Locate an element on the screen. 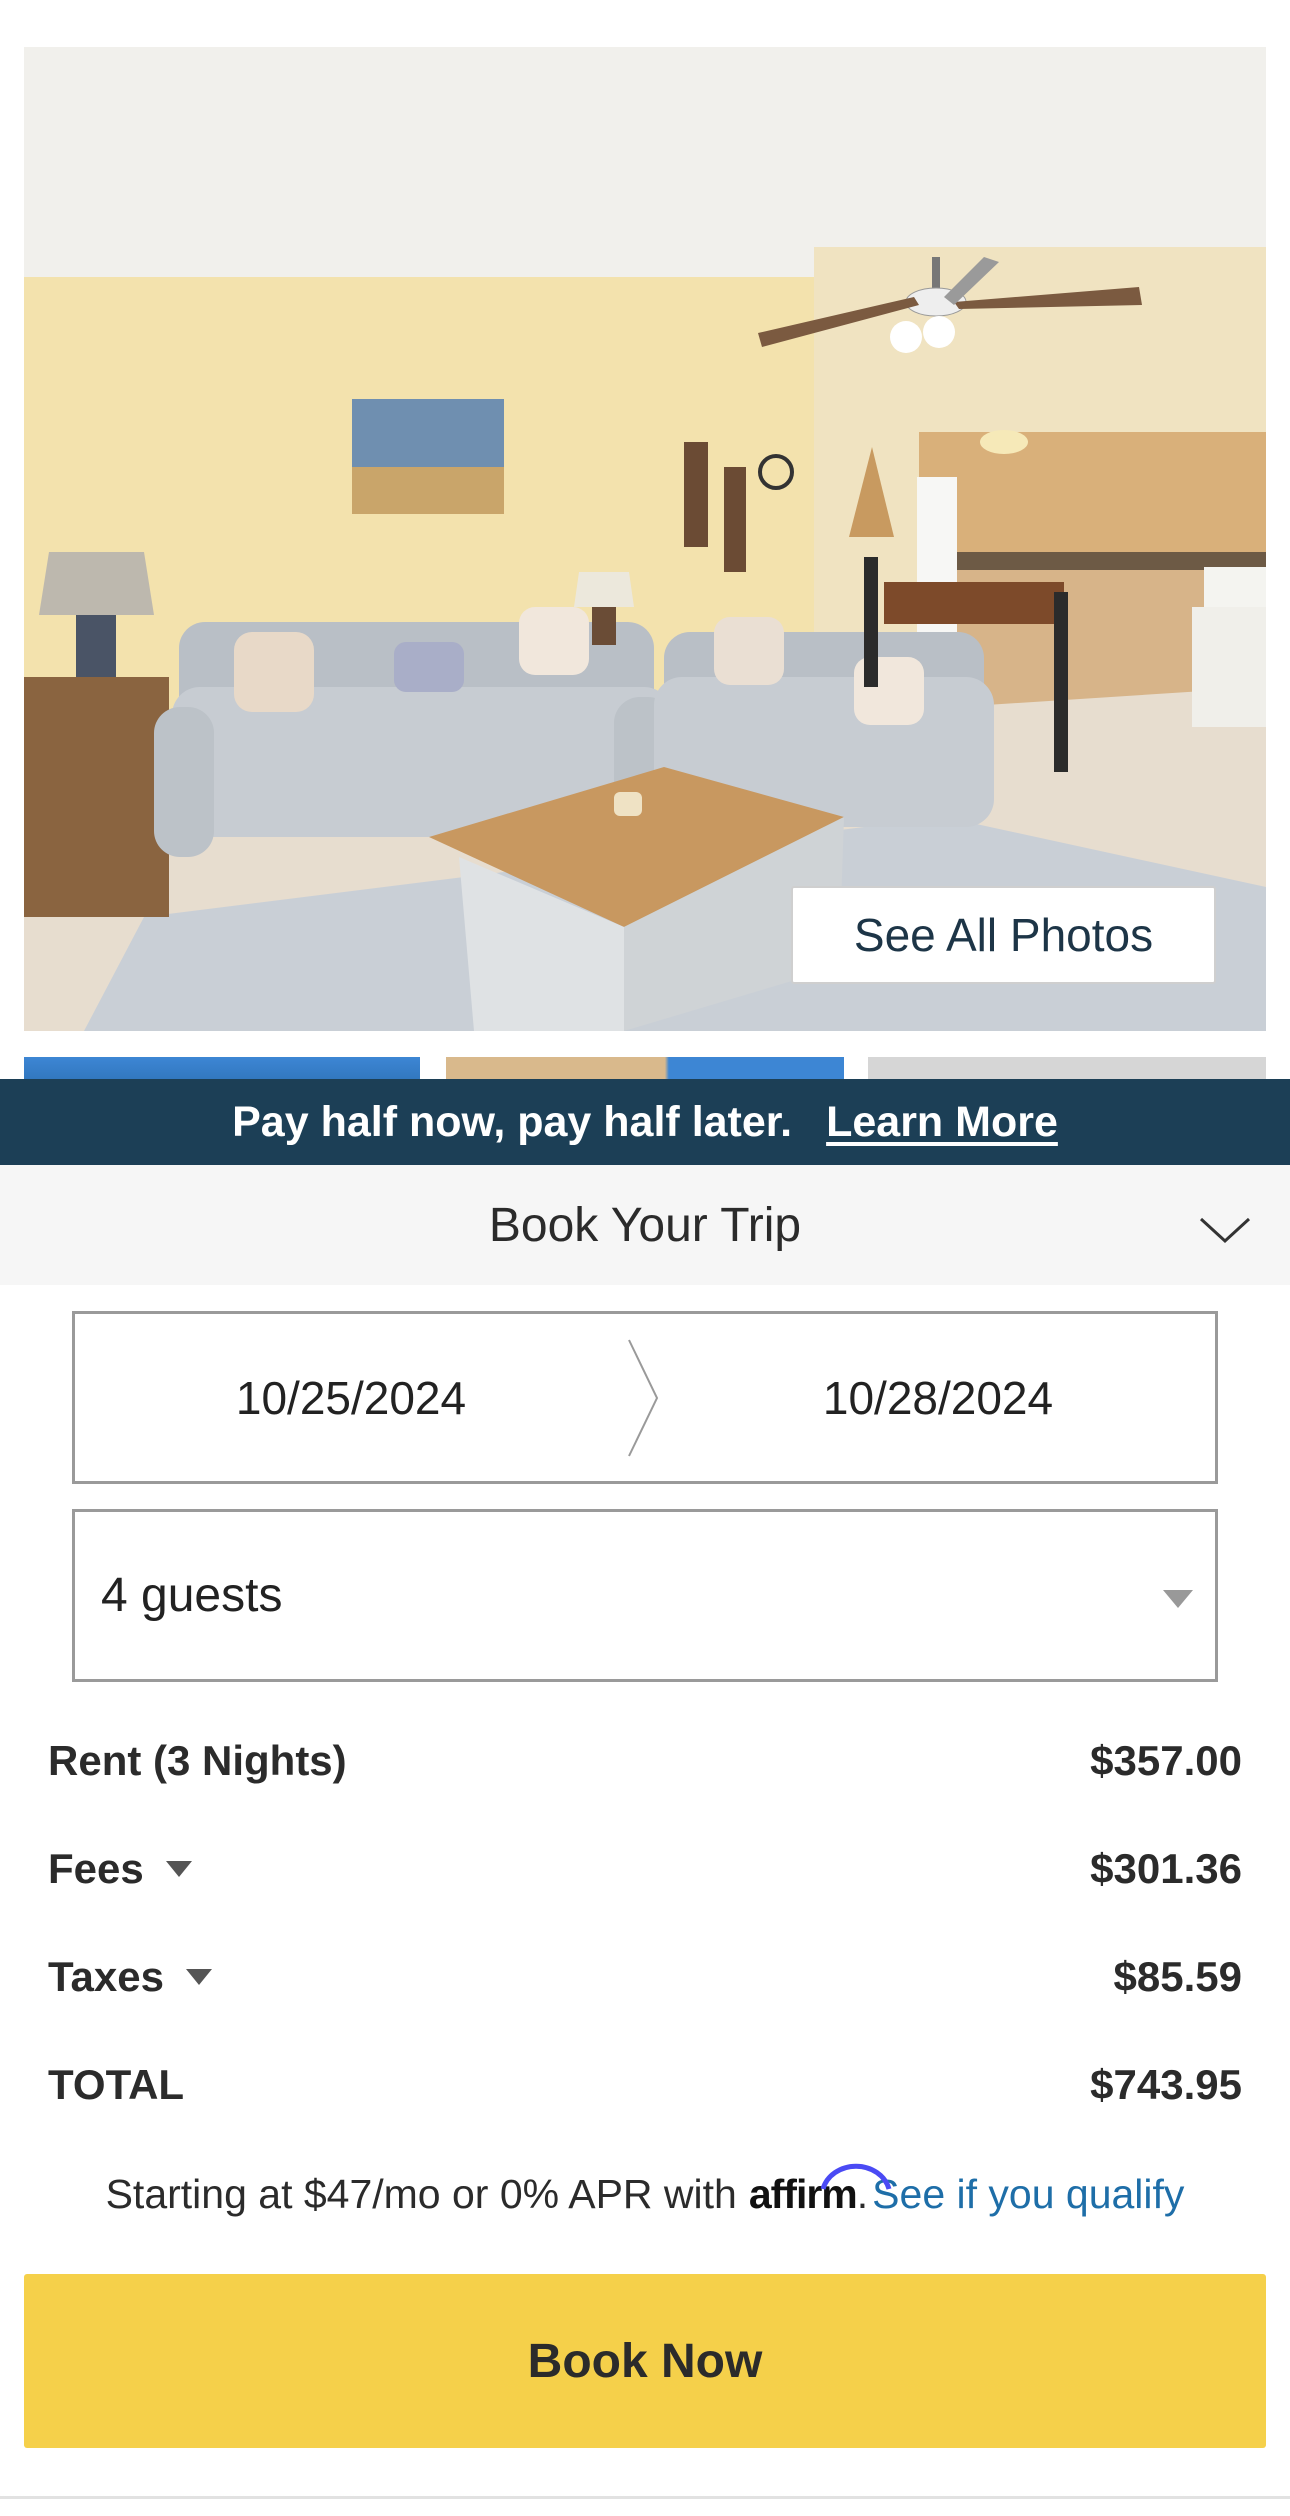 Image resolution: width=1290 pixels, height=2516 pixels. book-your-trip-title: Book Your Trip is located at coordinates (645, 1225).